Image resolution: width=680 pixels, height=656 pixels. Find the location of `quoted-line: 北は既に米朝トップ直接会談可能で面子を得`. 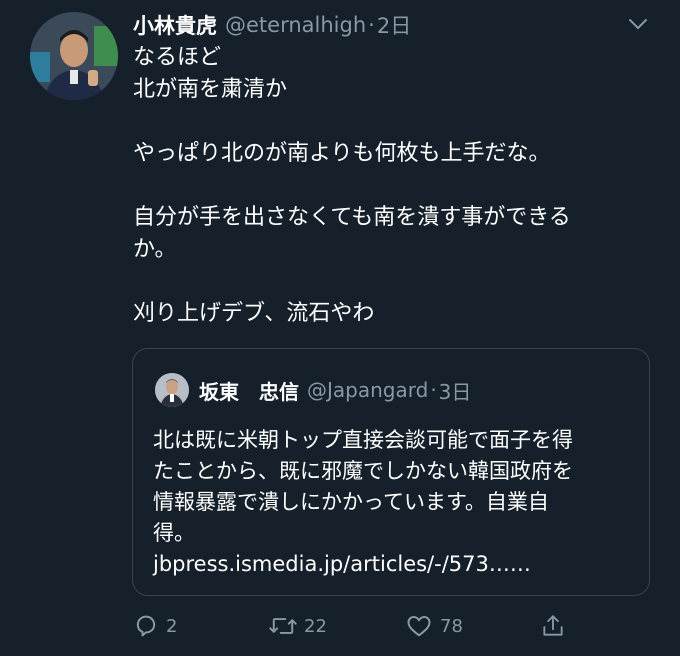

quoted-line: 北は既に米朝トップ直接会談可能で面子を得 is located at coordinates (363, 440).